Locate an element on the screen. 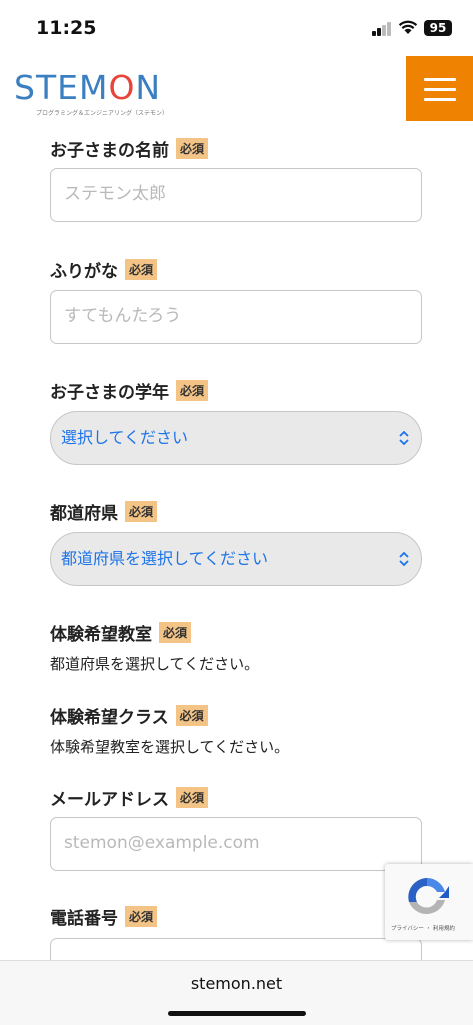 This screenshot has width=473, height=1025. prefecture-select: 都道府県を選択してください is located at coordinates (236, 559).